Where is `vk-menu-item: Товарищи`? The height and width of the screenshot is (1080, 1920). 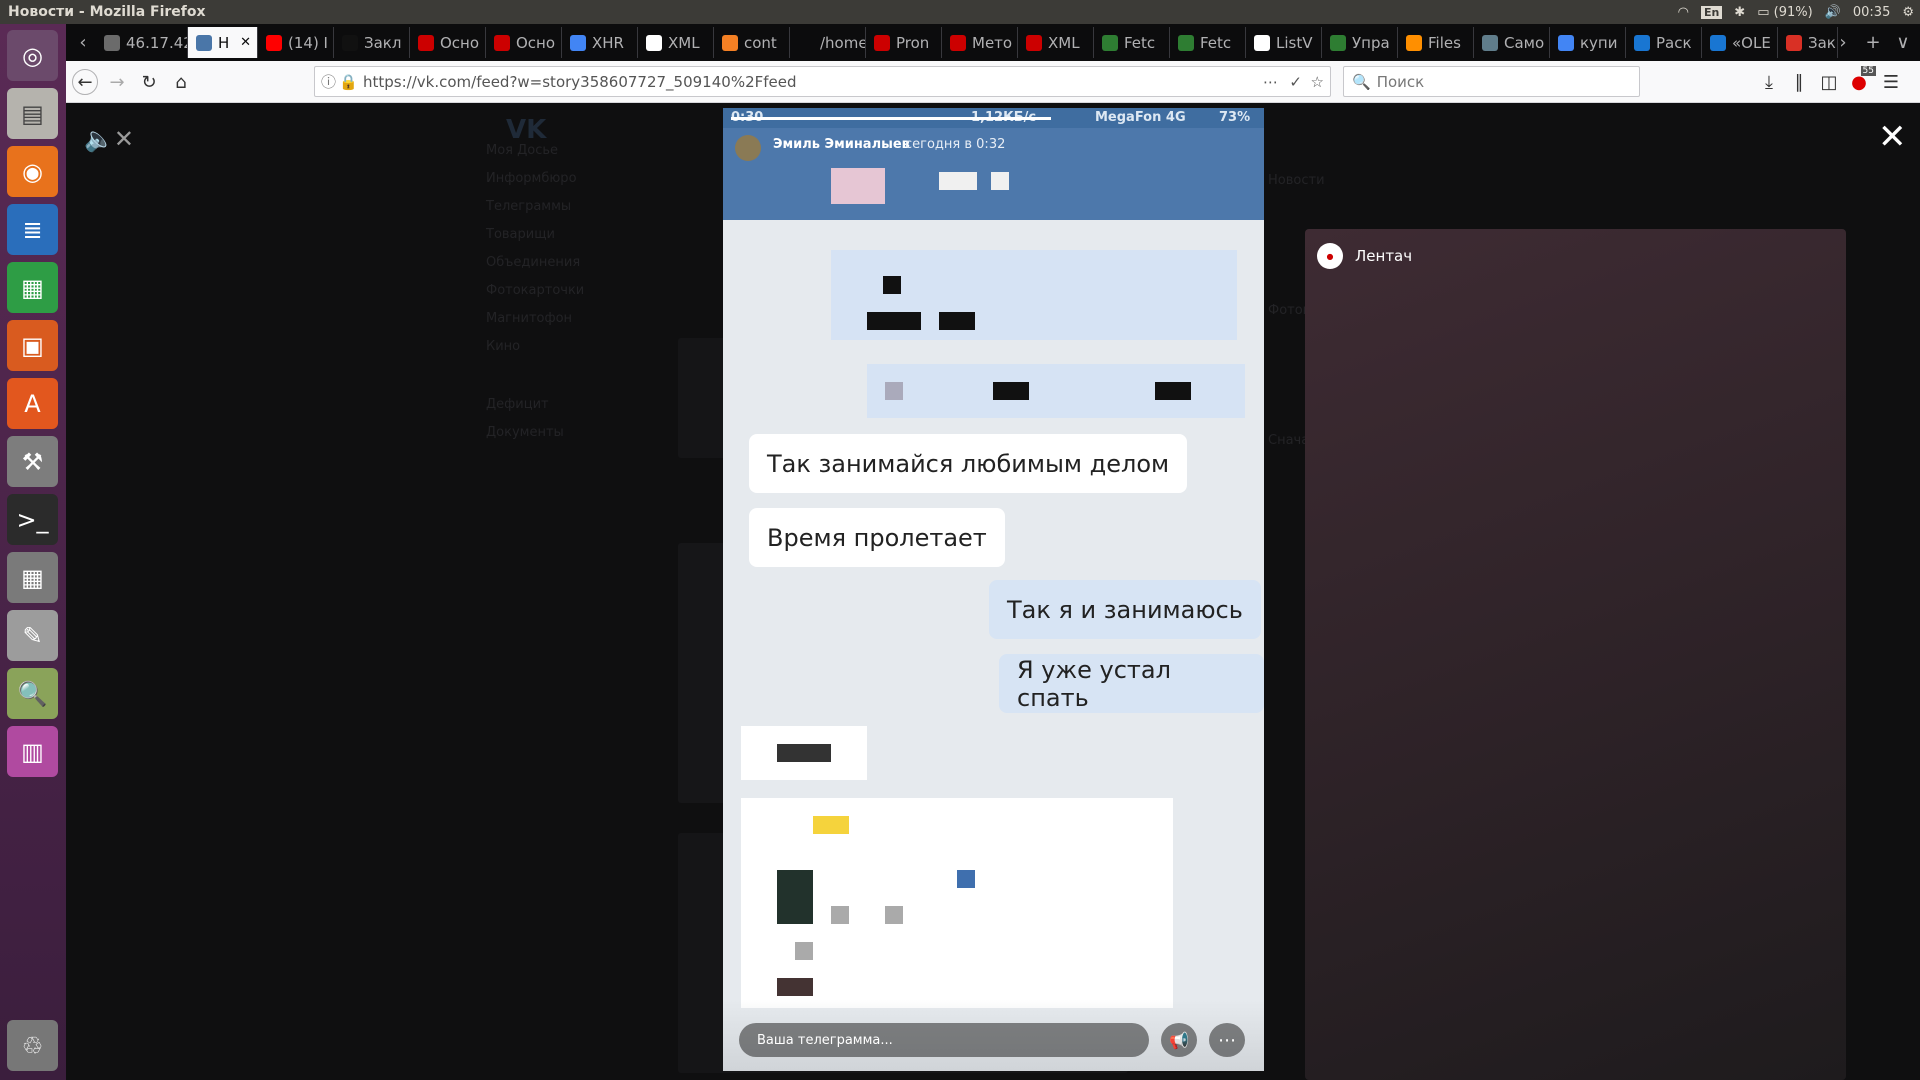
vk-menu-item: Товарищи is located at coordinates (520, 234).